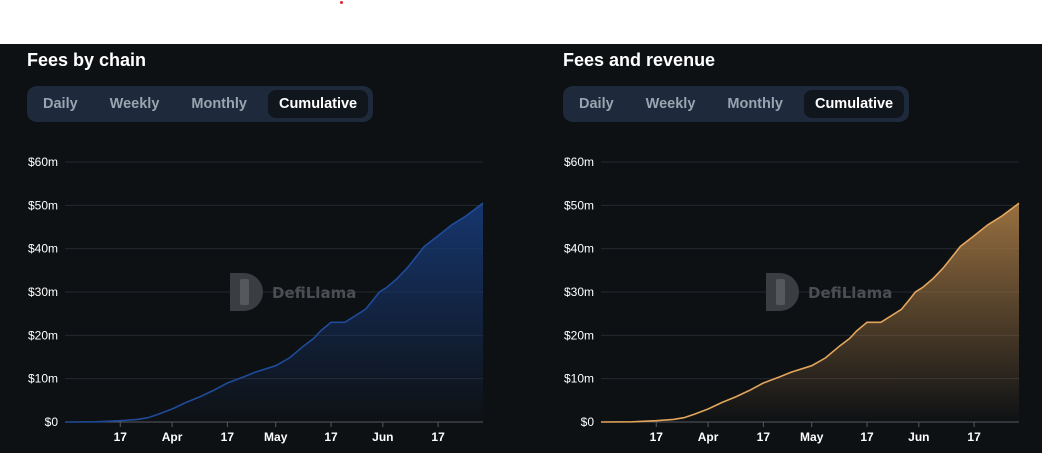 This screenshot has height=453, width=1042. Describe the element at coordinates (639, 60) in the screenshot. I see `chart-title: Fees and revenue` at that location.